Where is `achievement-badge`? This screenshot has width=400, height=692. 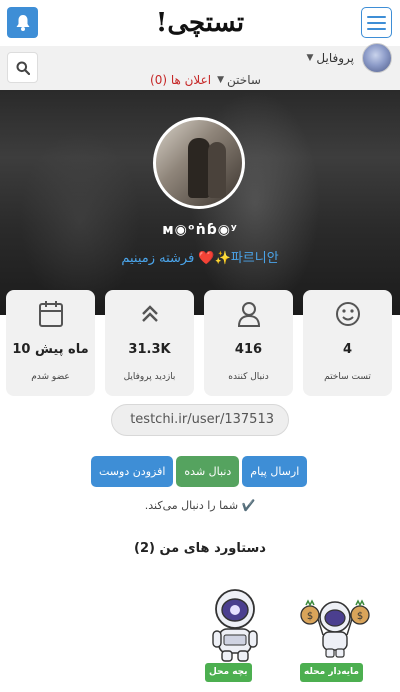
achievement-badge is located at coordinates (235, 630).